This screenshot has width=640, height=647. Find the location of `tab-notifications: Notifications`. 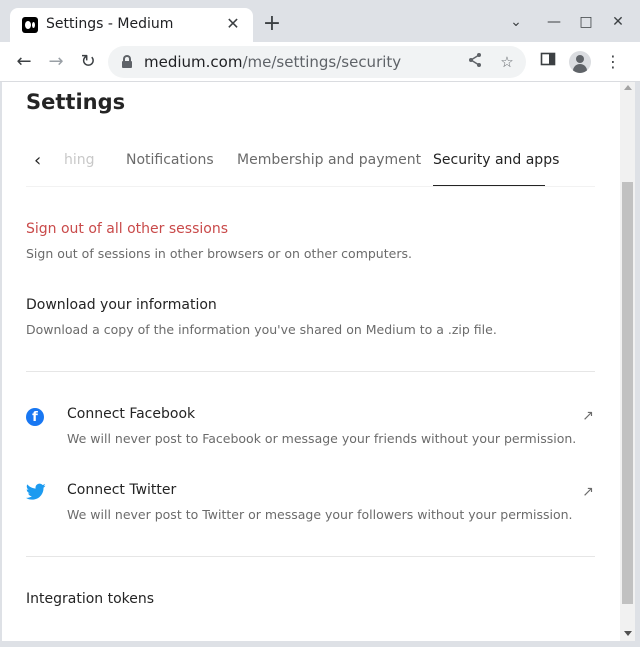

tab-notifications: Notifications is located at coordinates (170, 160).